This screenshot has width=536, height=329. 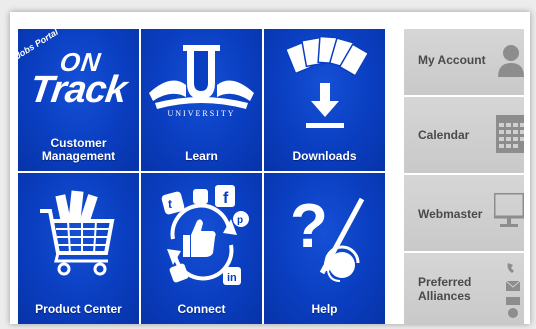 I want to click on learn-label: Learn, so click(x=201, y=156).